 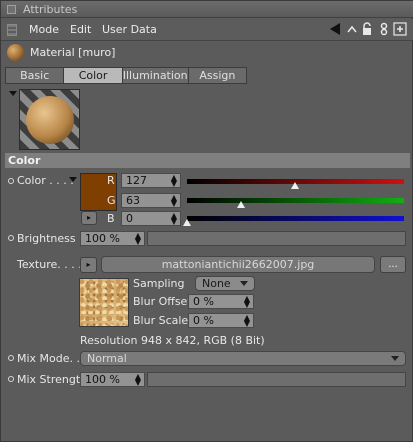 I want to click on window-title: Attributes, so click(x=50, y=9).